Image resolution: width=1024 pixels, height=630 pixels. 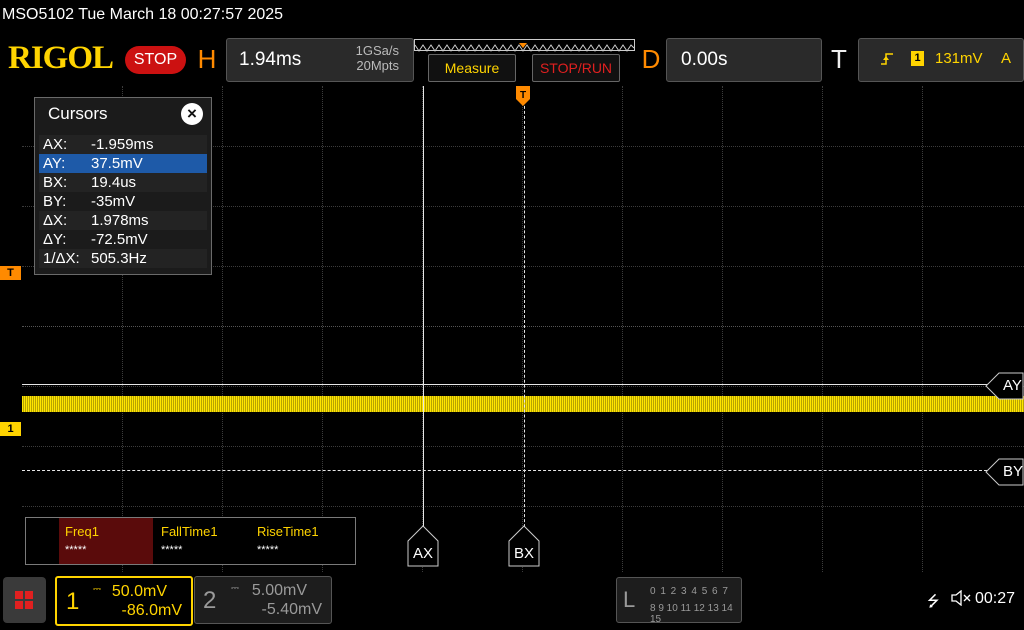 What do you see at coordinates (291, 609) in the screenshot?
I see `channel2-offset: -5.40mV` at bounding box center [291, 609].